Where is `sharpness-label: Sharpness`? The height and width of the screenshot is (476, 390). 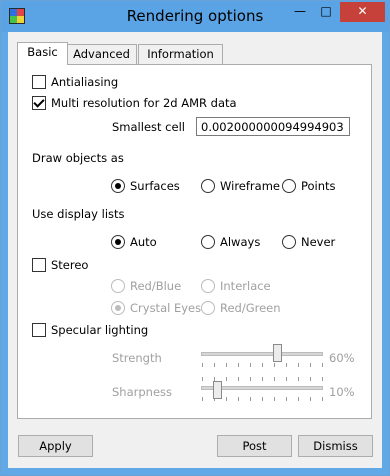
sharpness-label: Sharpness is located at coordinates (142, 392).